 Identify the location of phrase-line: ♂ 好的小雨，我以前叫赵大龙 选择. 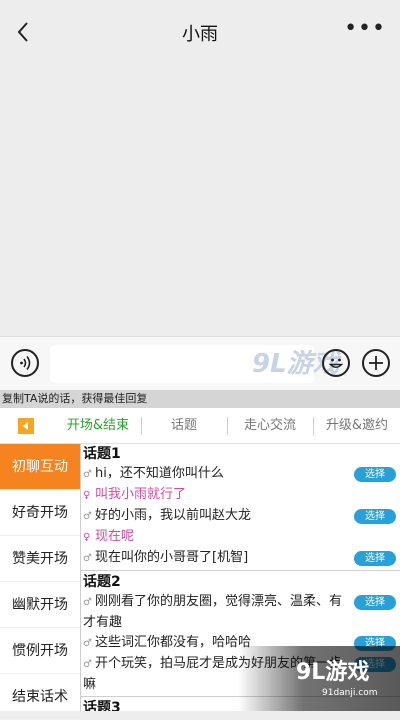
(240, 516).